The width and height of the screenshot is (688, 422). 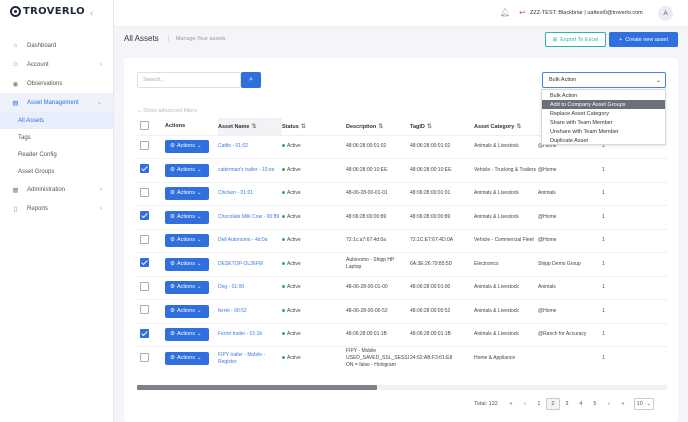 I want to click on bulk-action-select: Bulk Action ⌄, so click(x=604, y=80).